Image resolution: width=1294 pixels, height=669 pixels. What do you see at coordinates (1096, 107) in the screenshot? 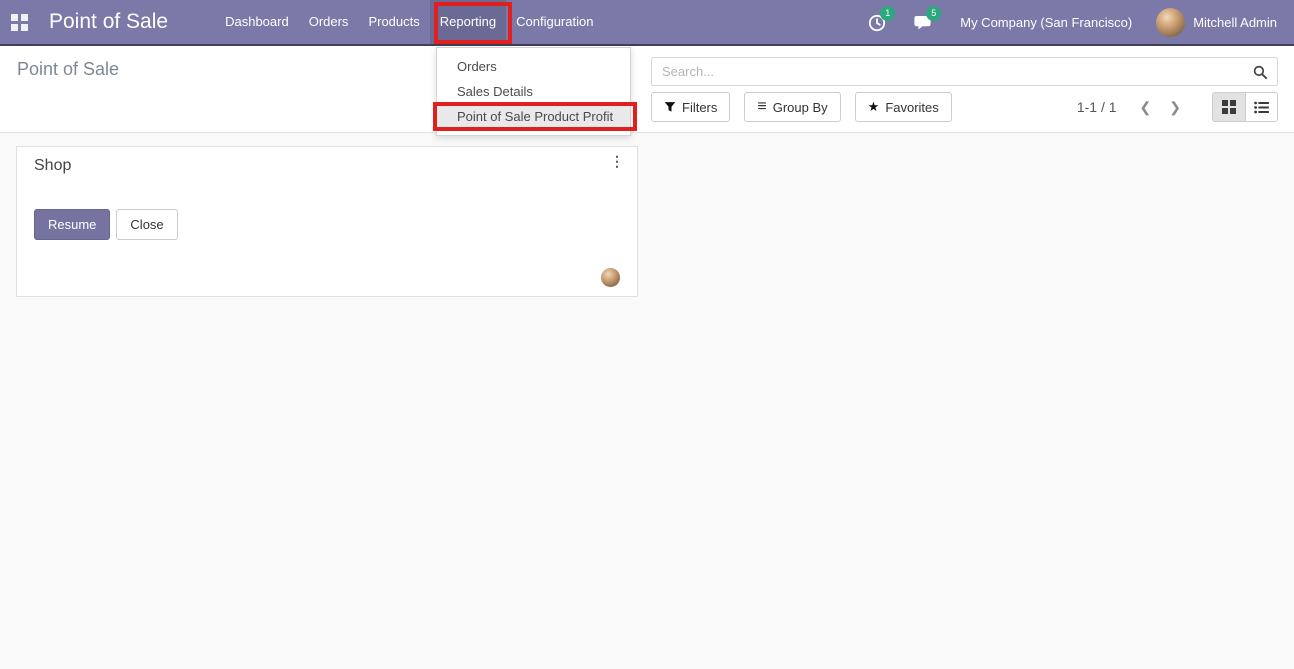
I see `pager-value: 1-1 / 1` at bounding box center [1096, 107].